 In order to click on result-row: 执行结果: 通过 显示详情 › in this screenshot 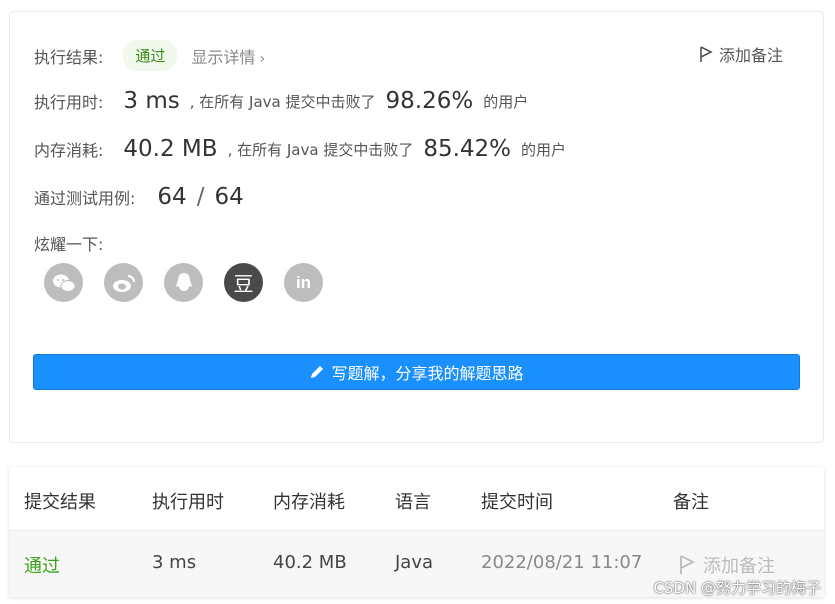, I will do `click(149, 55)`.